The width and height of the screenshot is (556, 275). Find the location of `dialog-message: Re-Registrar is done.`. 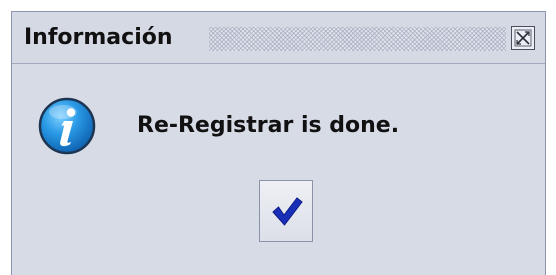

dialog-message: Re-Registrar is done. is located at coordinates (268, 125).